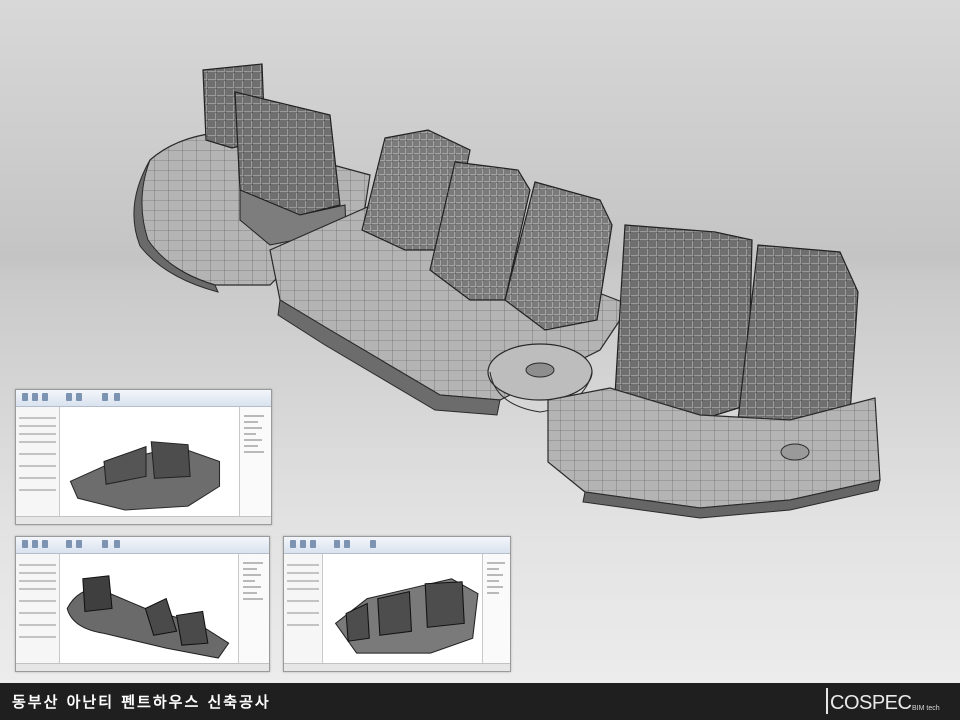 The width and height of the screenshot is (960, 720). I want to click on footer-bar: 동부산 아난티 펜트하우스 신축공사, so click(480, 701).